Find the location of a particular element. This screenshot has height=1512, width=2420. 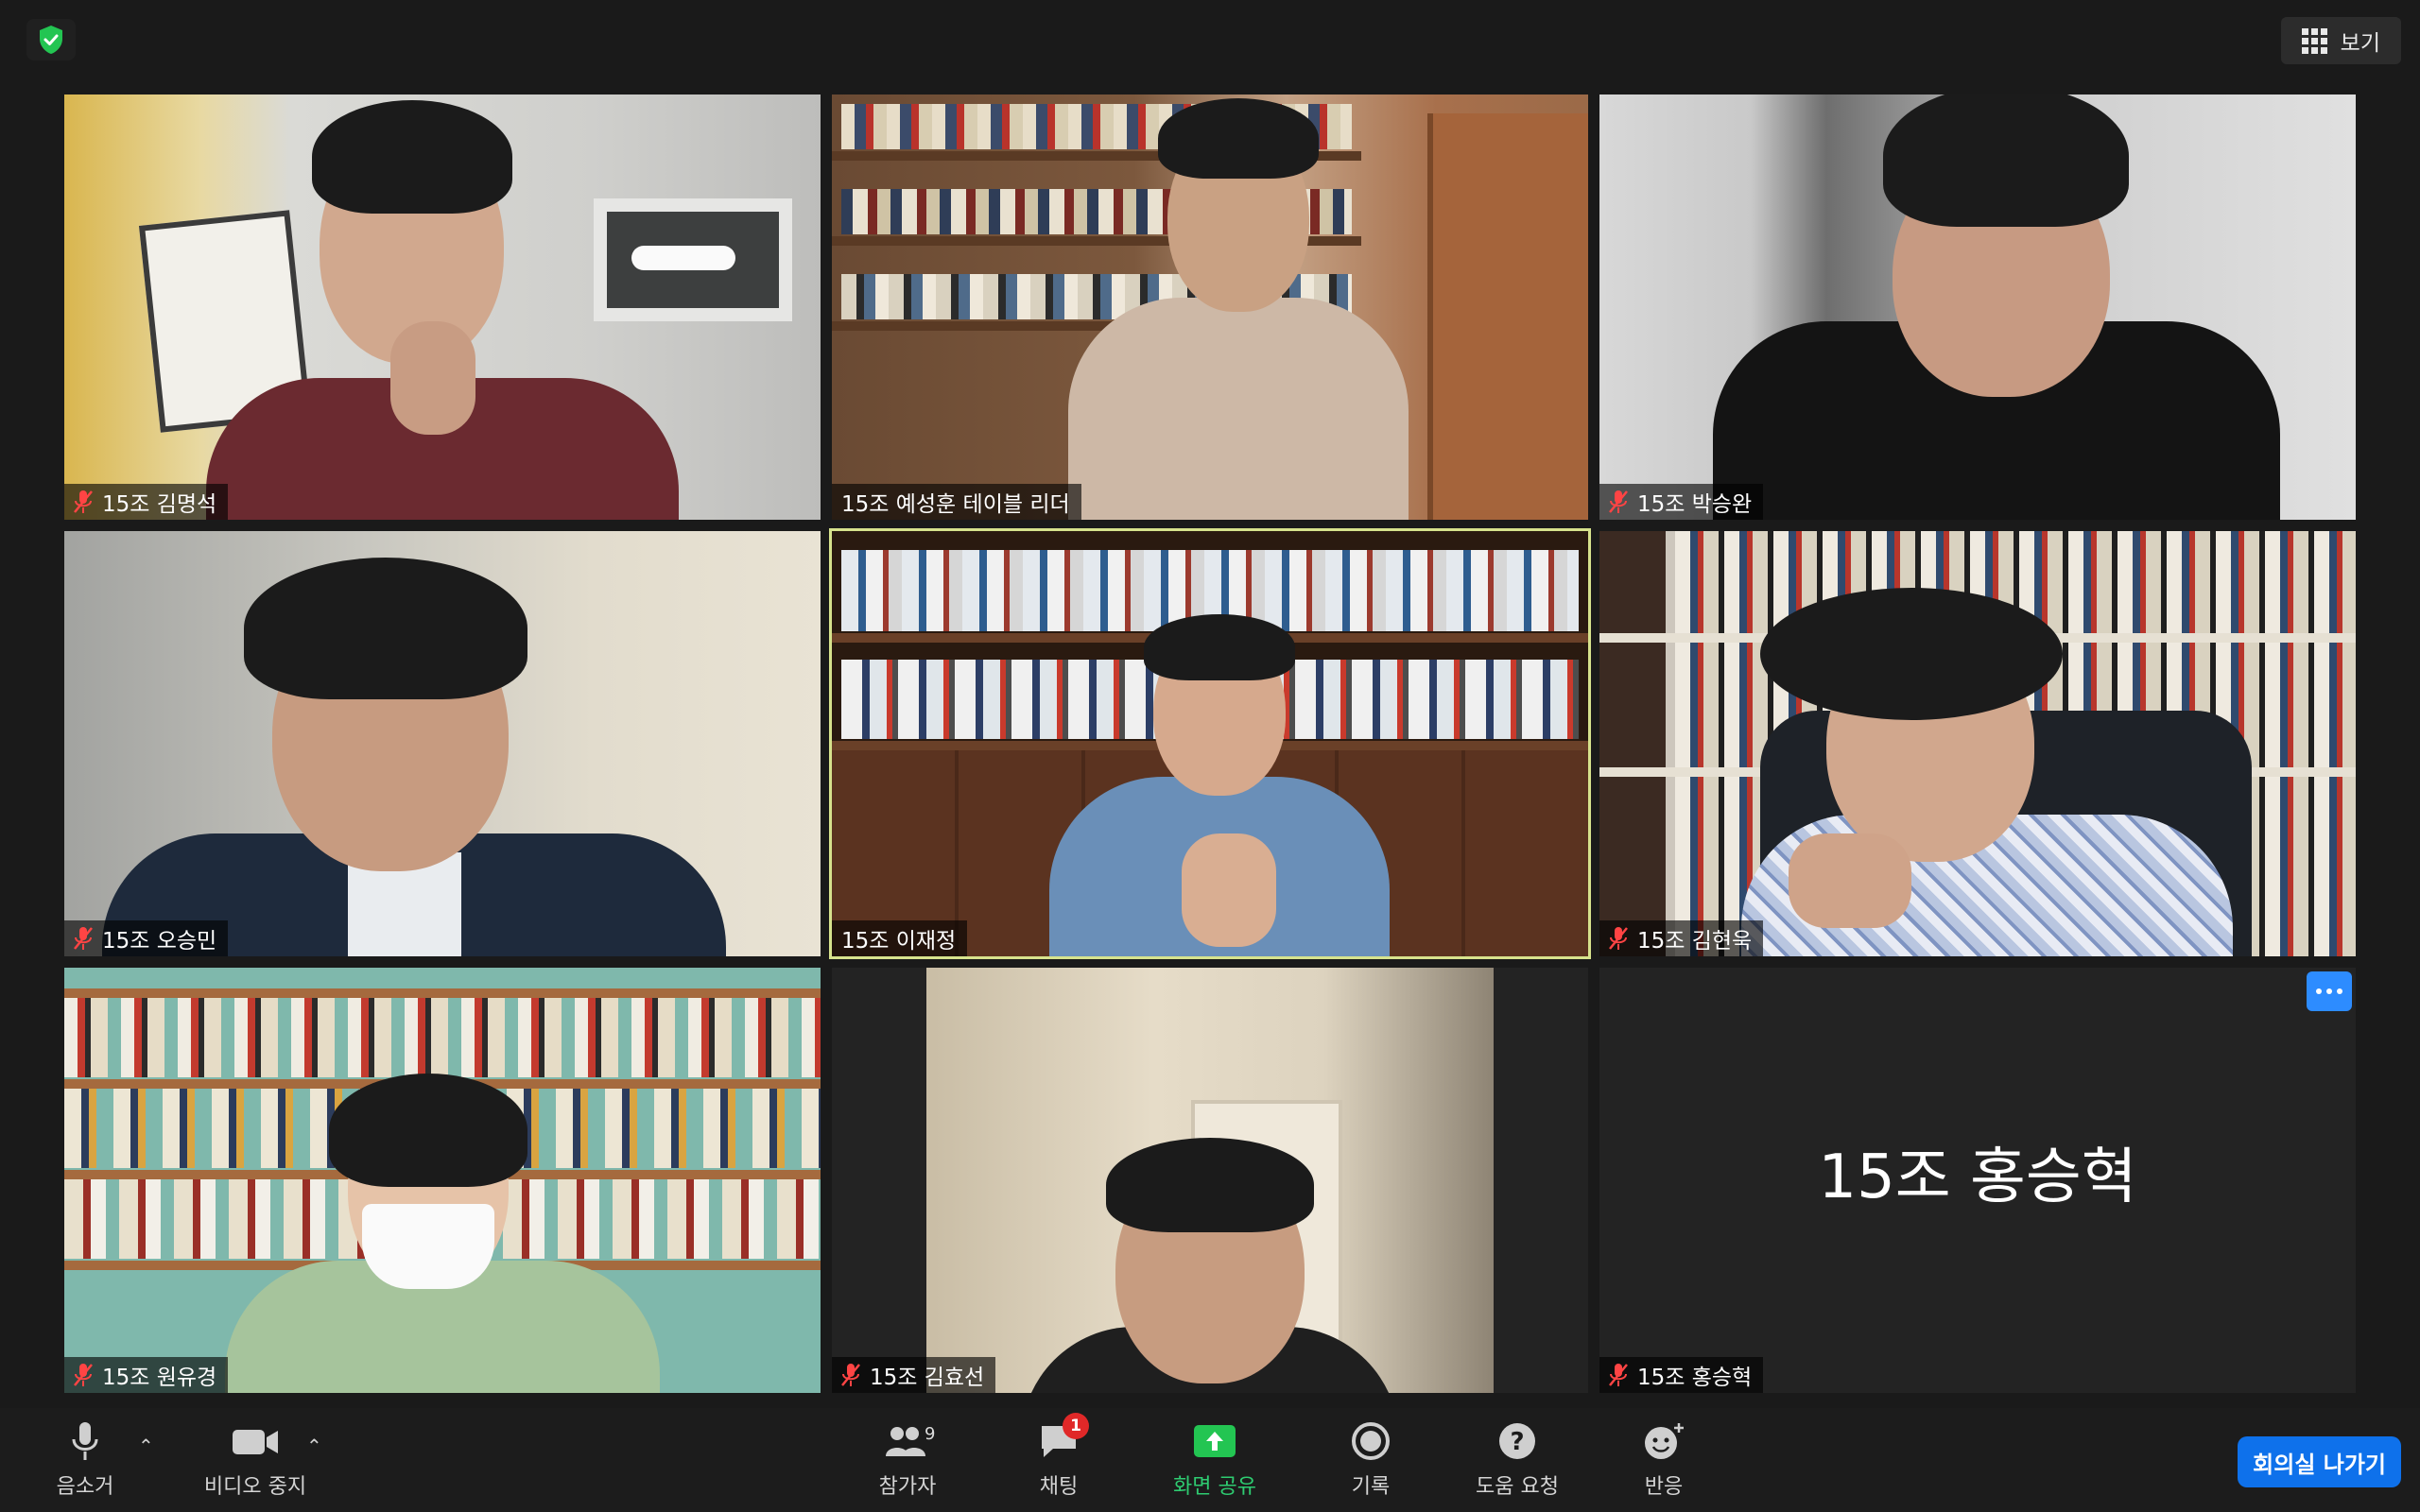

reactions-button: 반응 is located at coordinates (1664, 1462).